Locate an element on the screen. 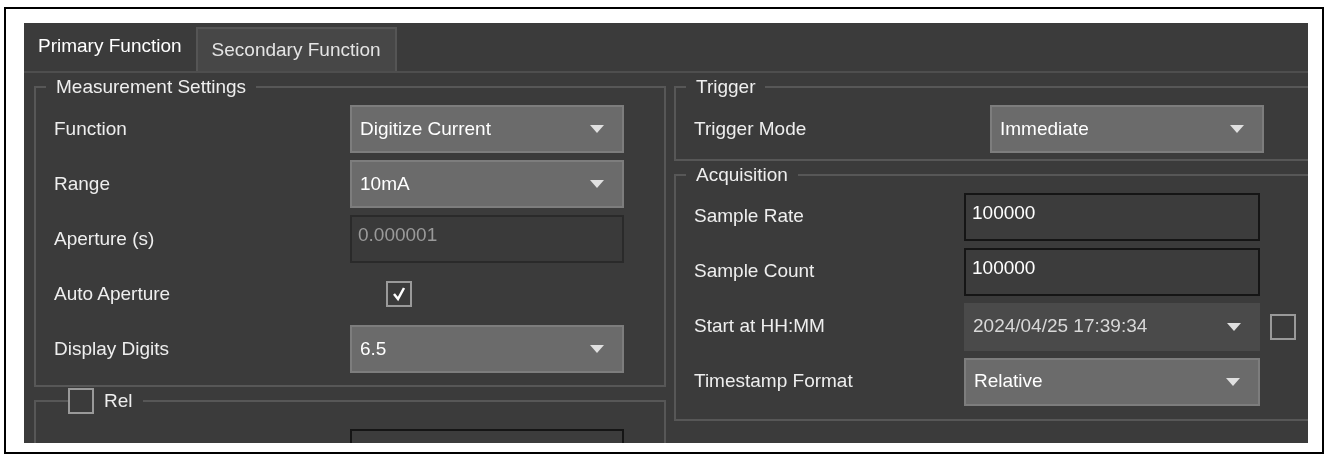 This screenshot has width=1328, height=454. field-label: Function is located at coordinates (91, 128).